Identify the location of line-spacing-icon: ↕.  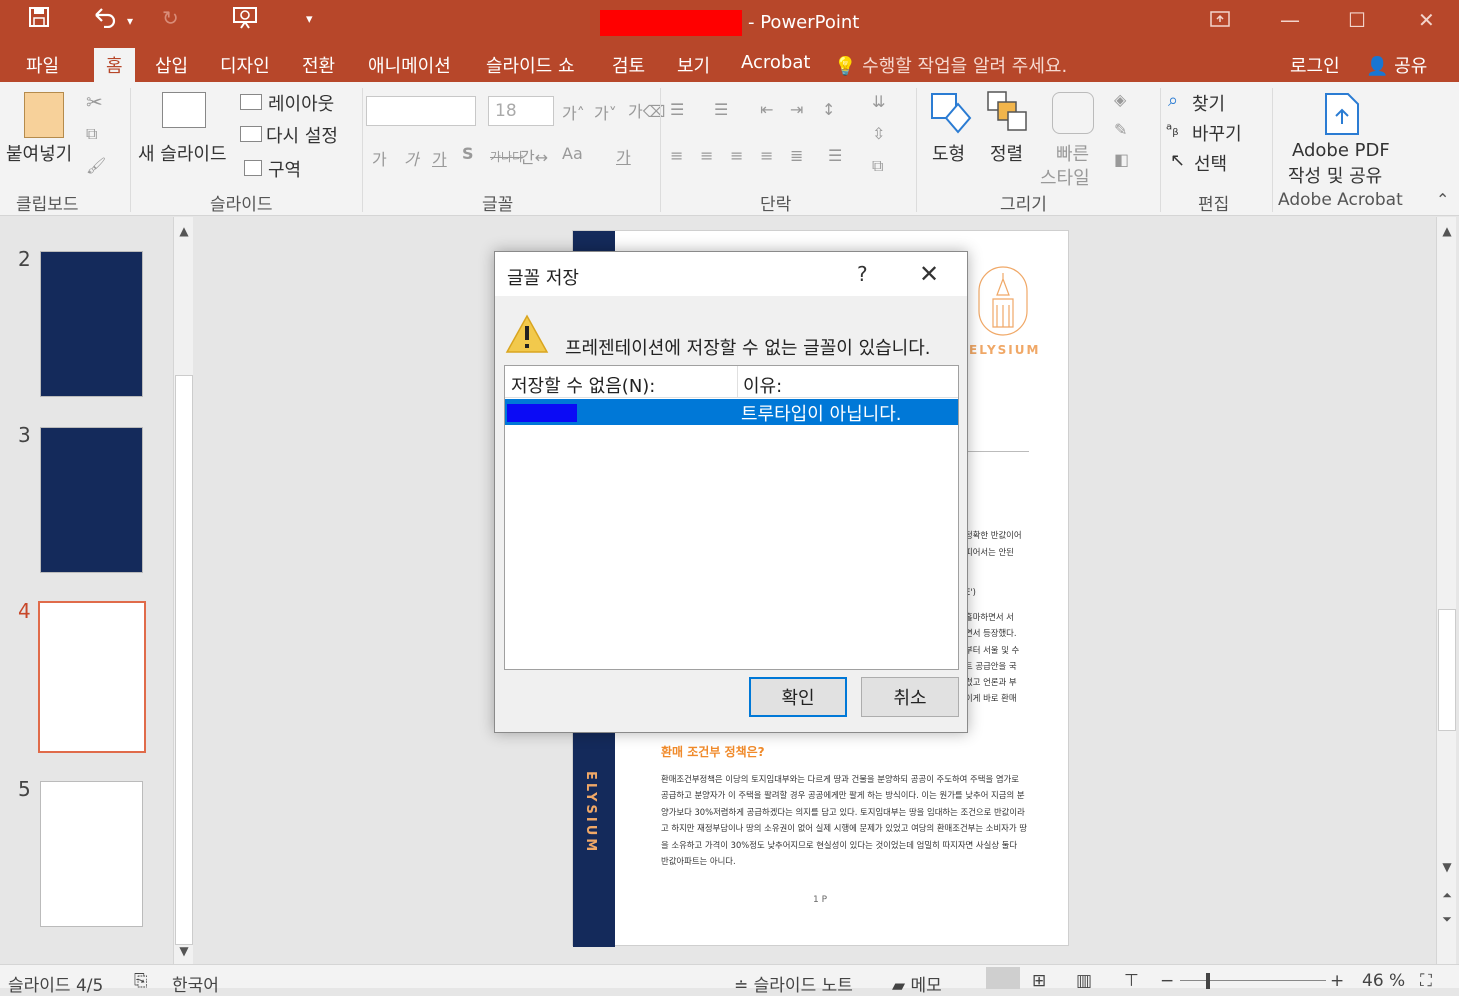
(828, 109).